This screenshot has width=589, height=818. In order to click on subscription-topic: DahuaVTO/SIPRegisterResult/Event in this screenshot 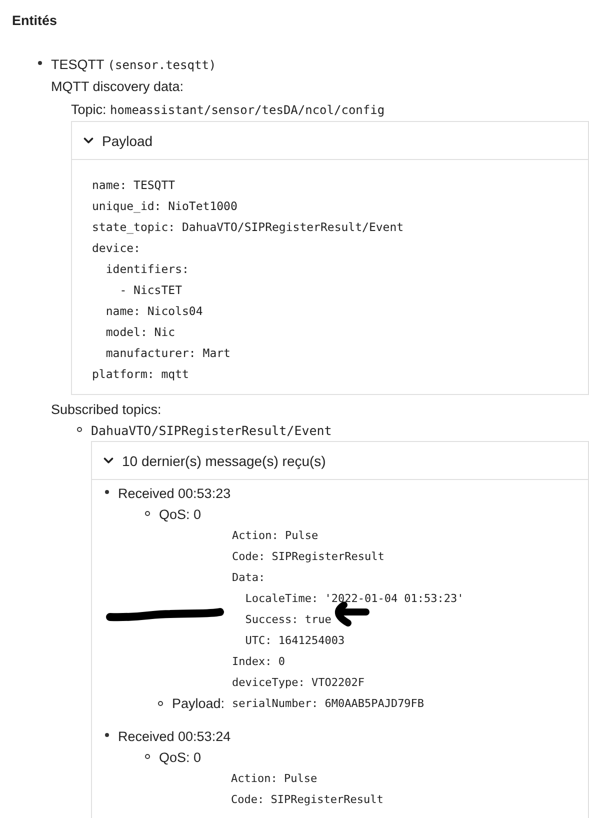, I will do `click(212, 431)`.